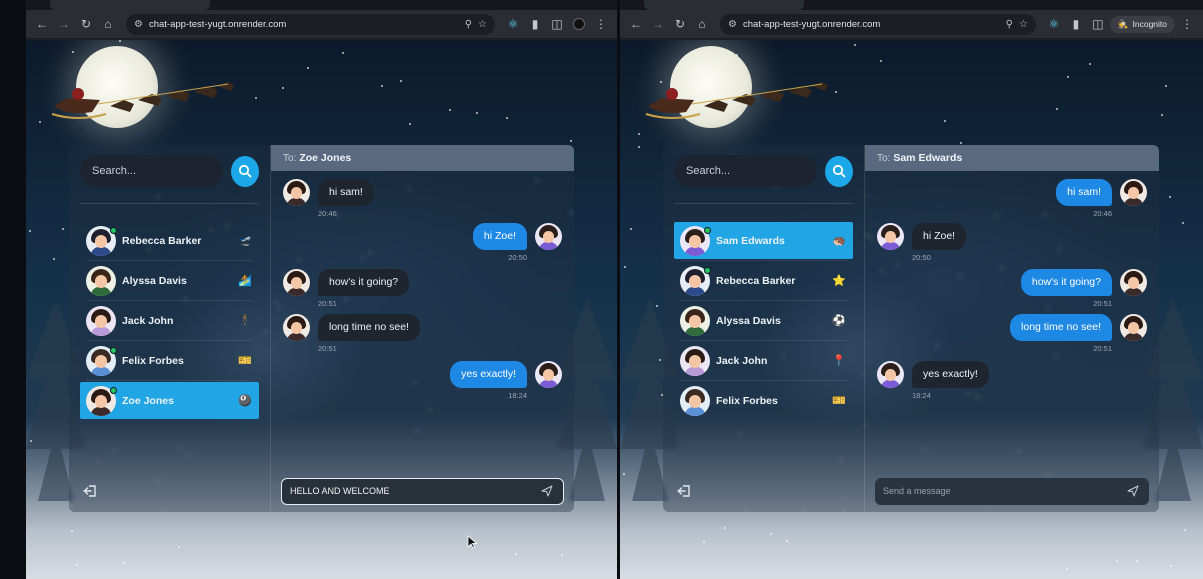  Describe the element at coordinates (747, 400) in the screenshot. I see `conversation-name: Felix Forbes` at that location.